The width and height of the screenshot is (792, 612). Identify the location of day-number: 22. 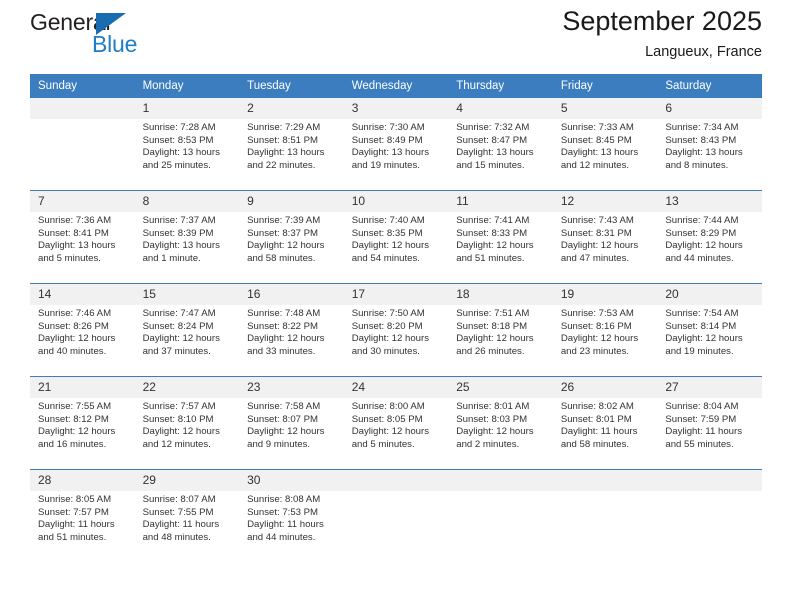
(187, 387).